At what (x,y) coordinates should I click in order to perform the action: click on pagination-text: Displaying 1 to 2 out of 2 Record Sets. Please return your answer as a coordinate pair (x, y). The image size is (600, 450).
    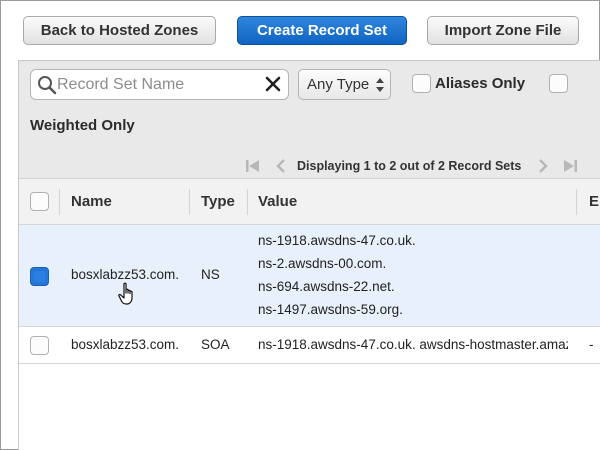
    Looking at the image, I should click on (409, 166).